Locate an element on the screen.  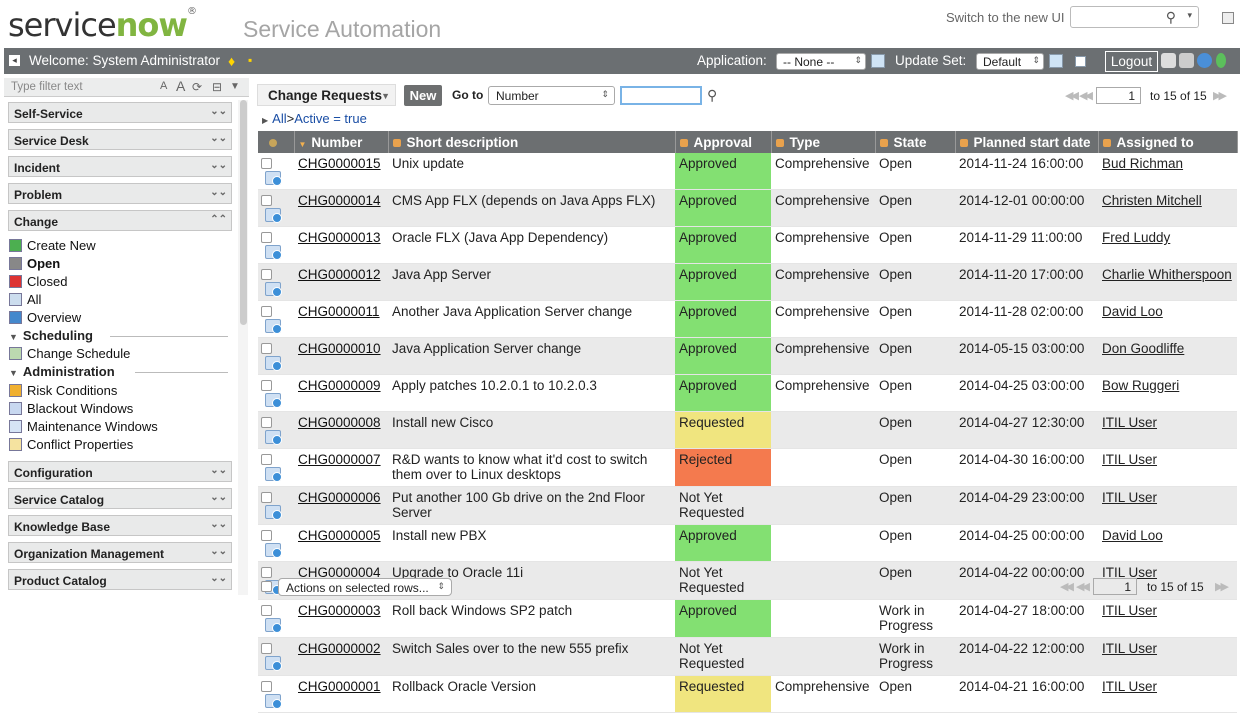
assigned-user-link: Fred Luddy is located at coordinates (1136, 237).